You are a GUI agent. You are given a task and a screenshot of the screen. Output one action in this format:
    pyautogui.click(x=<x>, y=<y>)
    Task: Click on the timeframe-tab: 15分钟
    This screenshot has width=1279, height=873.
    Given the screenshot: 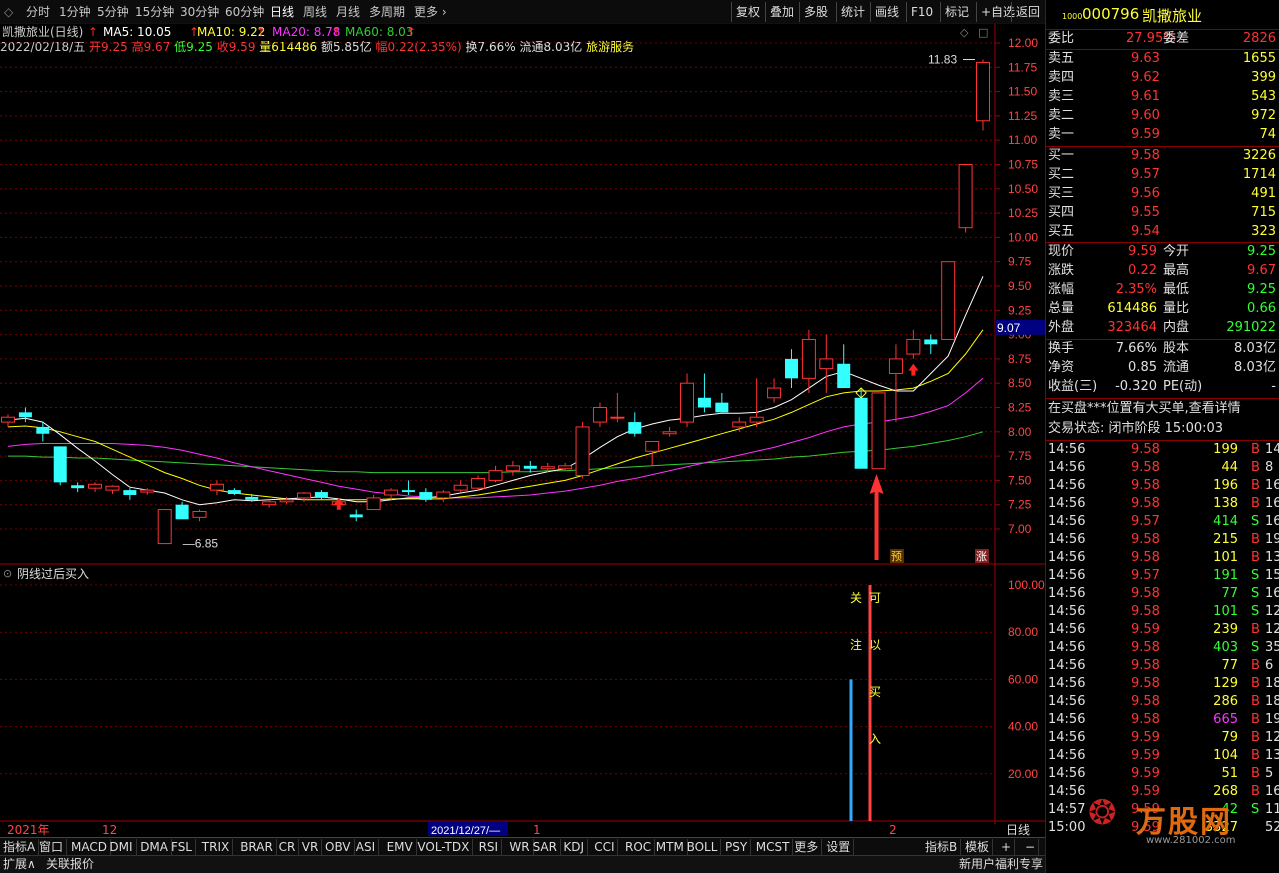 What is the action you would take?
    pyautogui.click(x=154, y=12)
    